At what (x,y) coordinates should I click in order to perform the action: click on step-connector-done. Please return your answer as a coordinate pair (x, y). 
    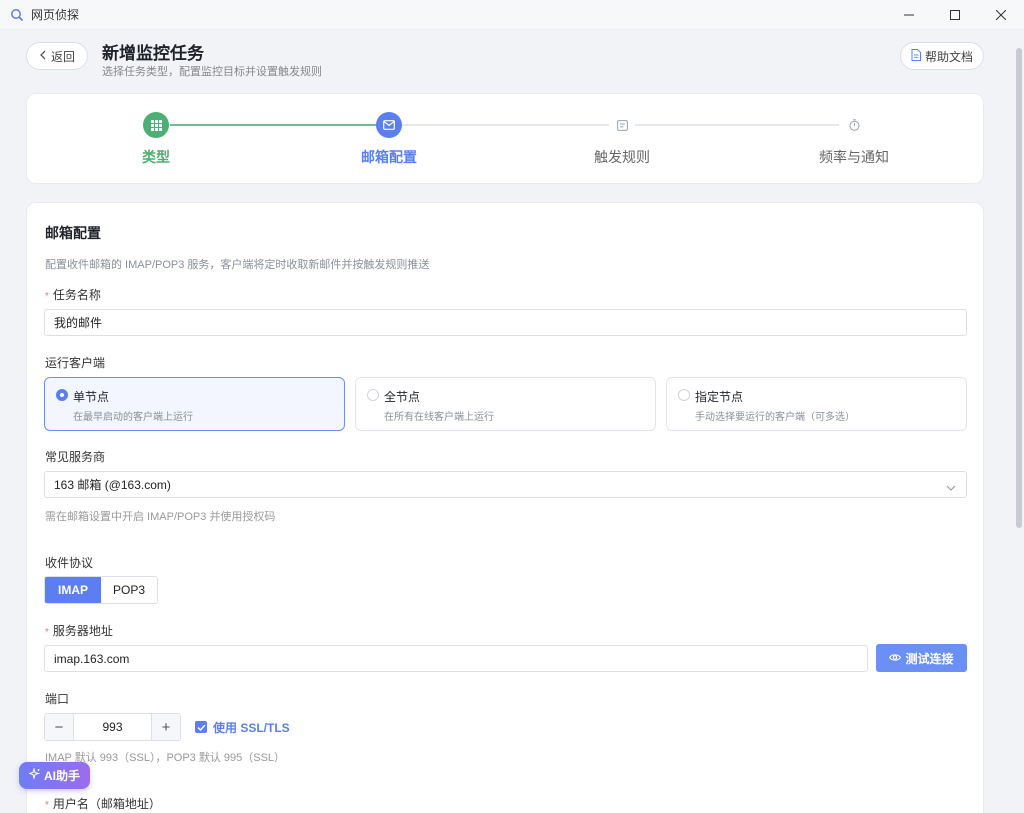
    Looking at the image, I should click on (279, 125).